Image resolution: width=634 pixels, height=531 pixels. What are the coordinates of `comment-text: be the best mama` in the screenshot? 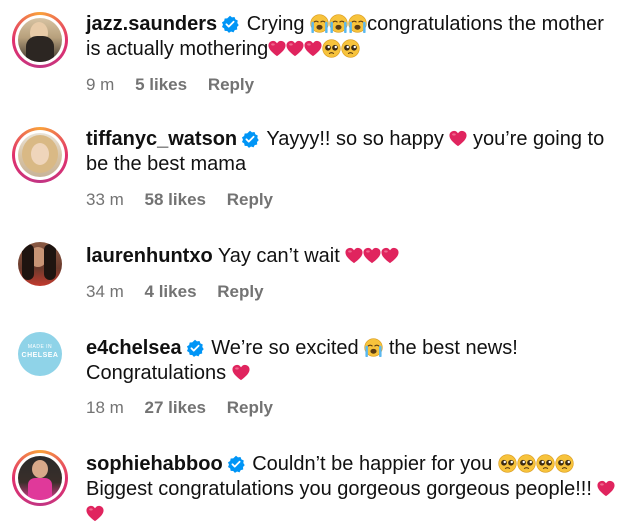 It's located at (166, 164).